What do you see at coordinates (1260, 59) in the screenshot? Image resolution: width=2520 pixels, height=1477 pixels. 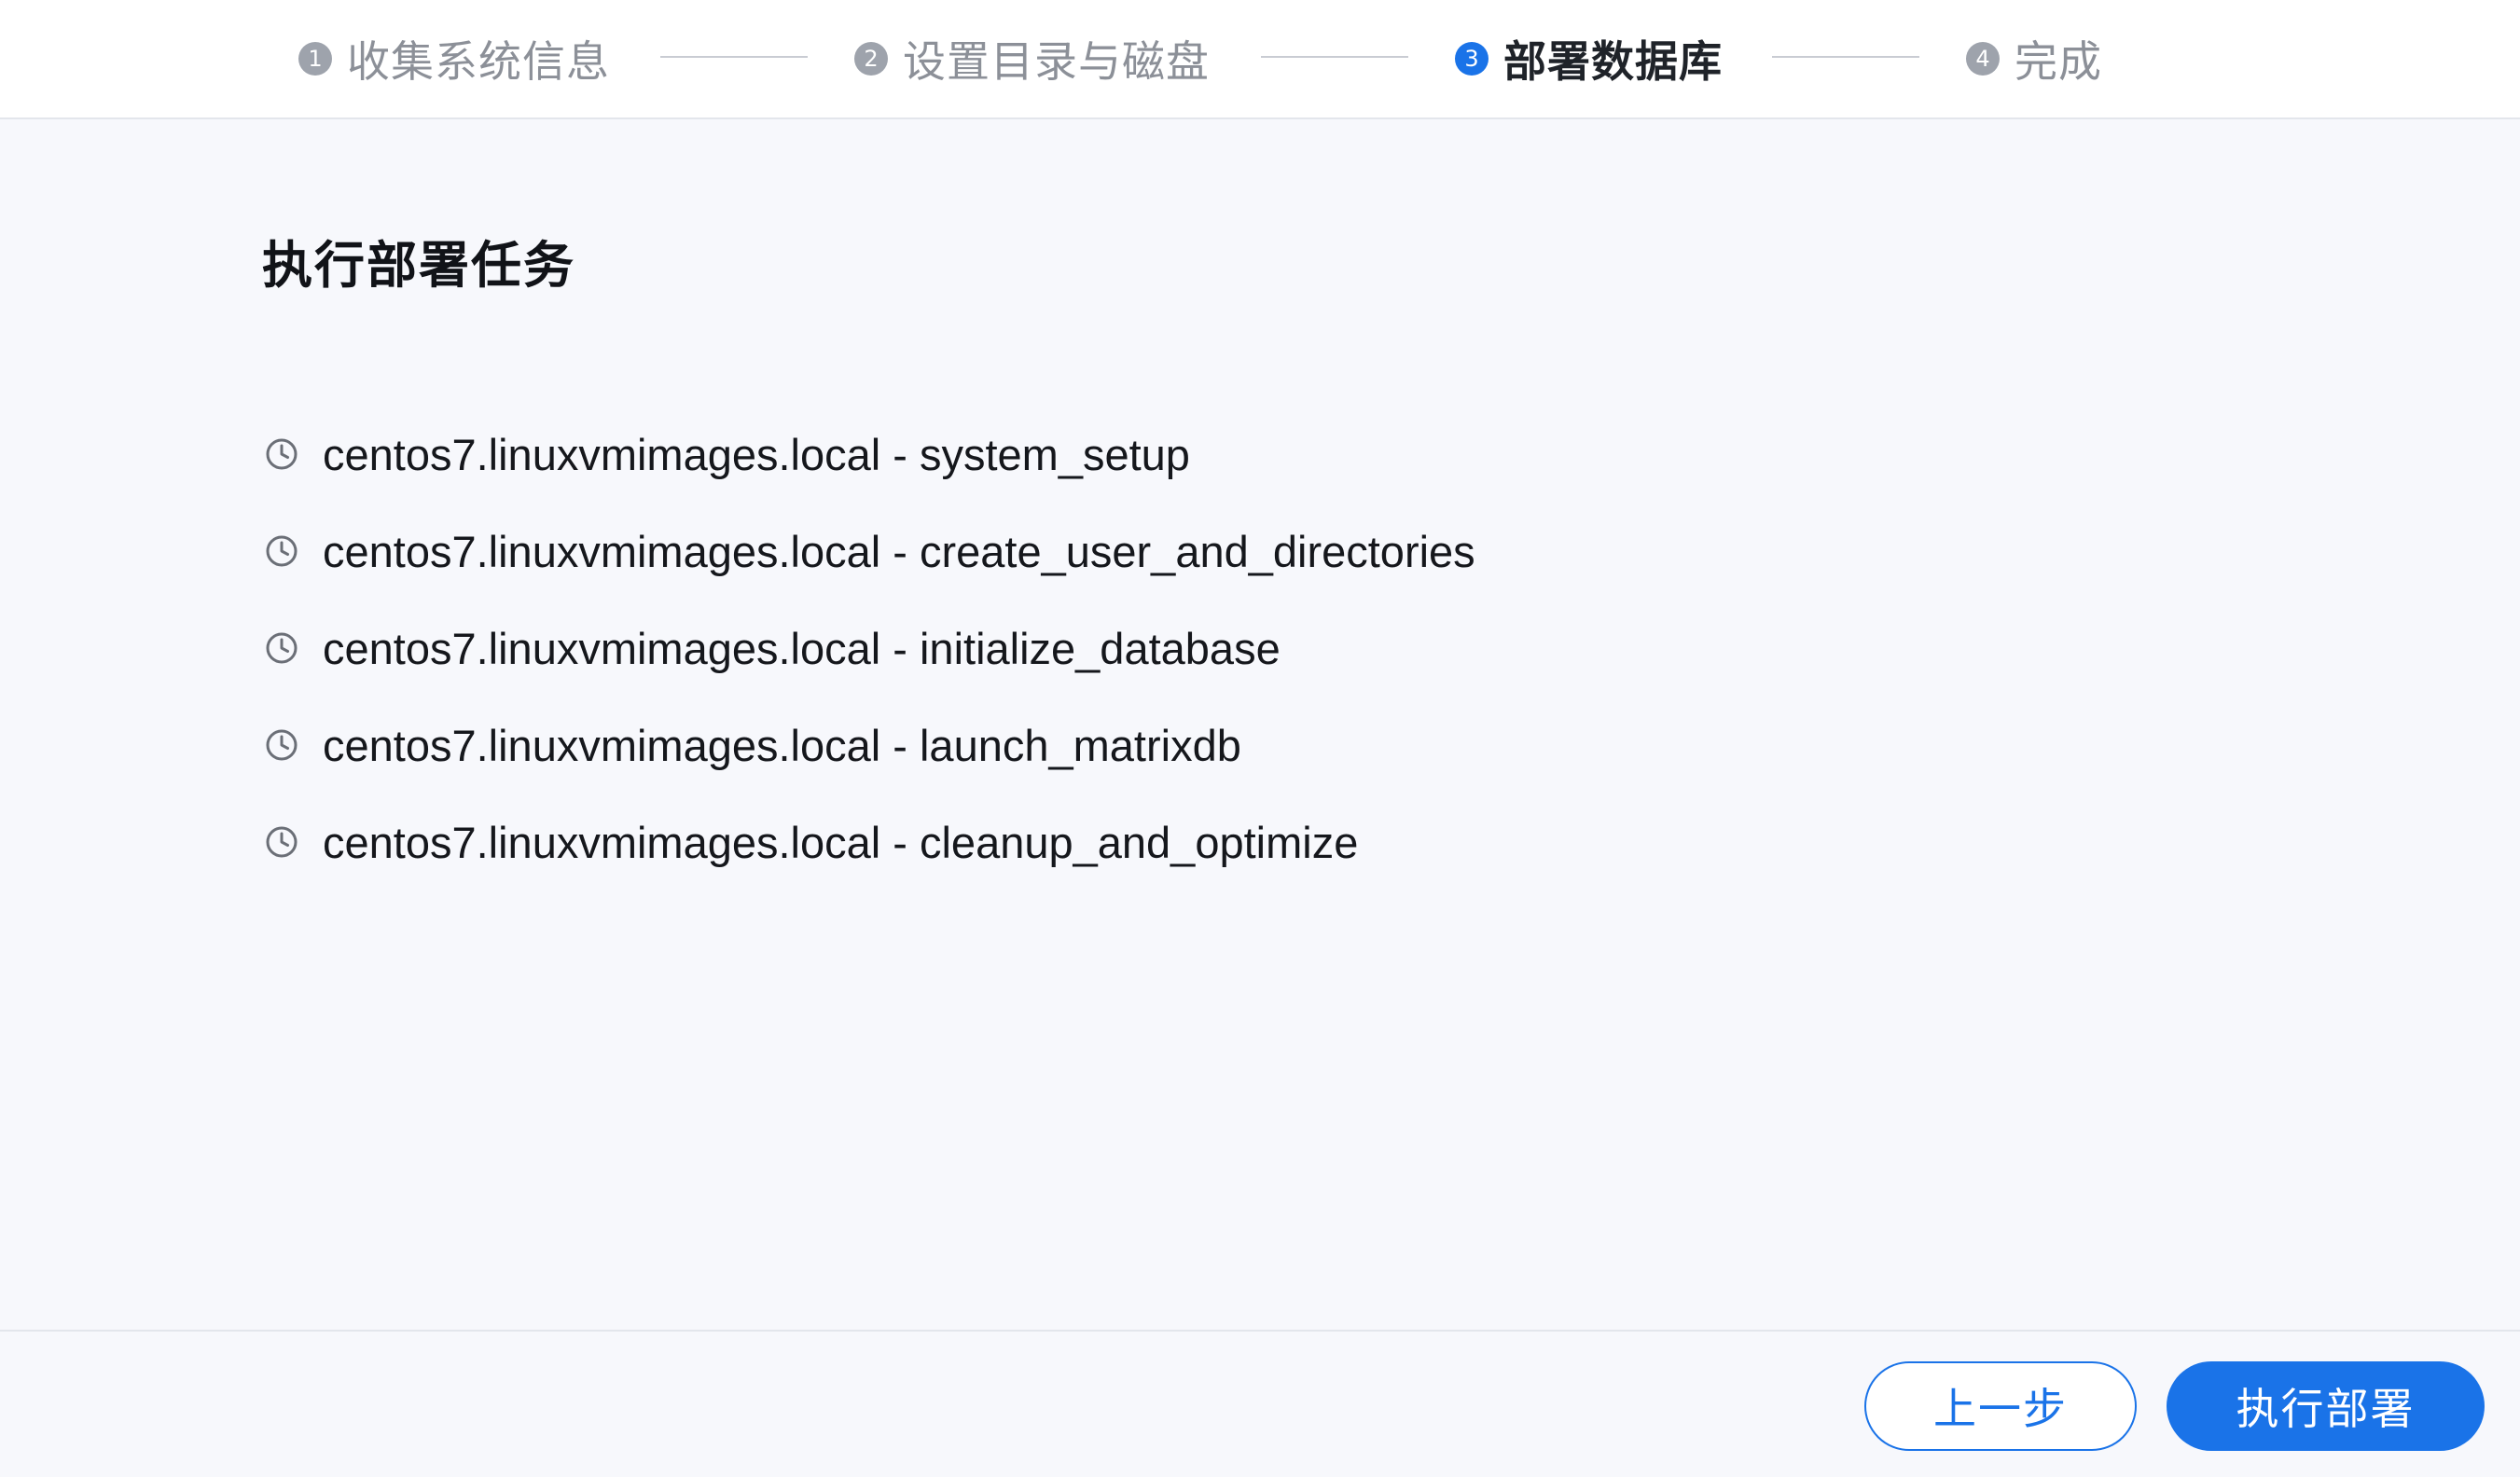 I see `step-progress-bar: 1 收集系统信息 2 设置目录与磁盘 3 部署数据库 4 完成` at bounding box center [1260, 59].